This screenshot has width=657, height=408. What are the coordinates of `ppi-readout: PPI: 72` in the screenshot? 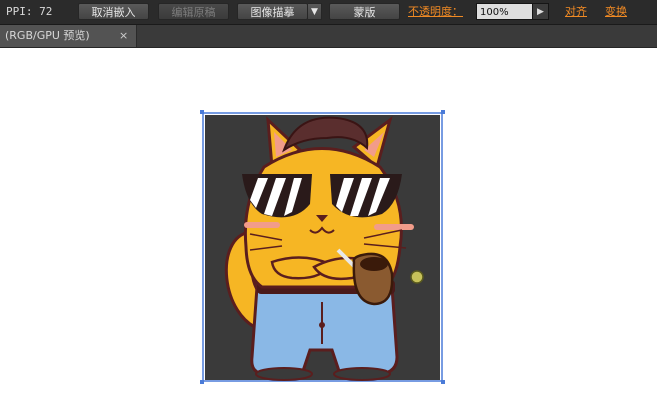 It's located at (29, 11).